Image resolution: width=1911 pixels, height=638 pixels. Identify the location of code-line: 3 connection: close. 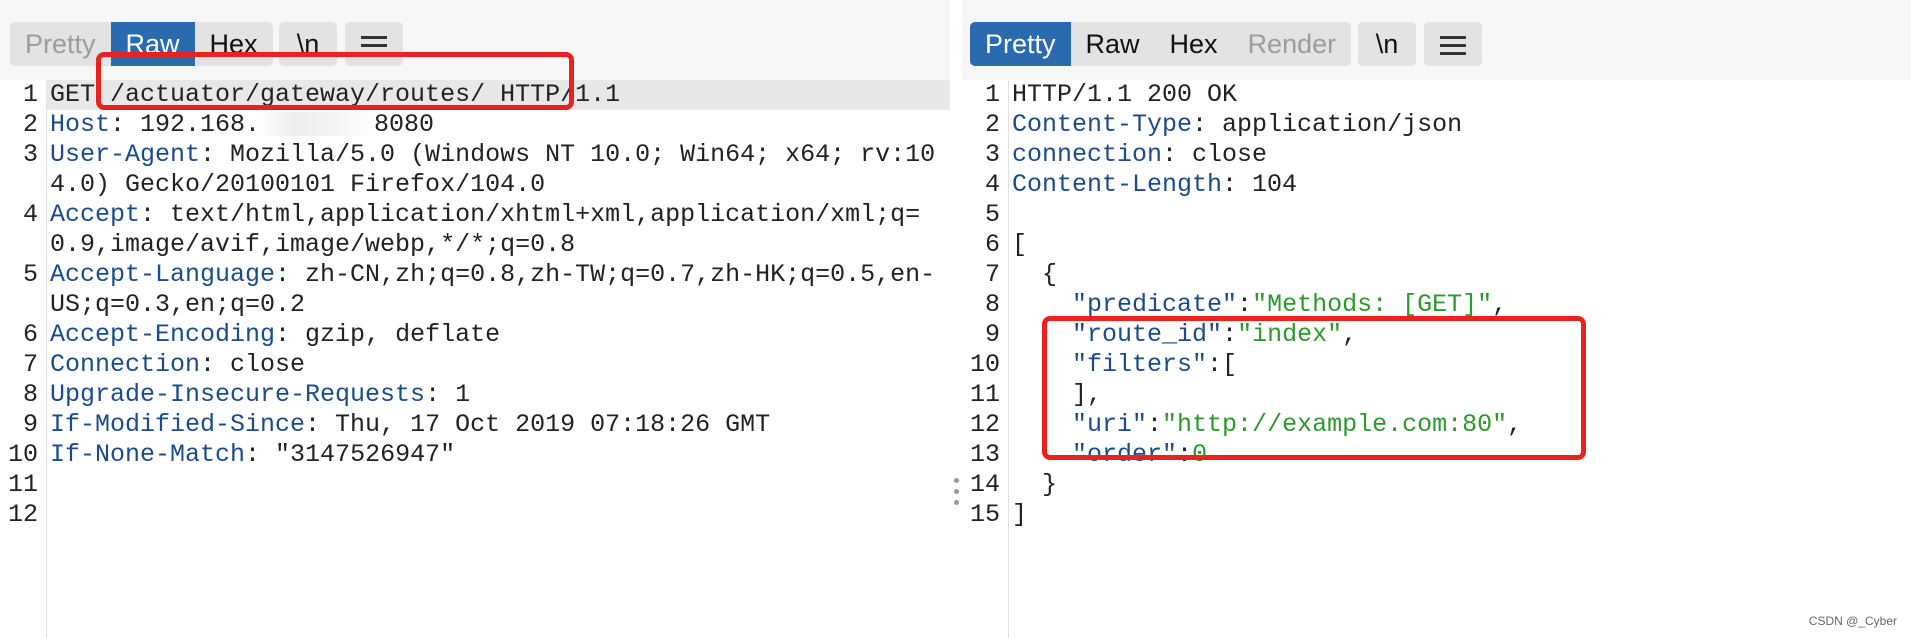
(1436, 155).